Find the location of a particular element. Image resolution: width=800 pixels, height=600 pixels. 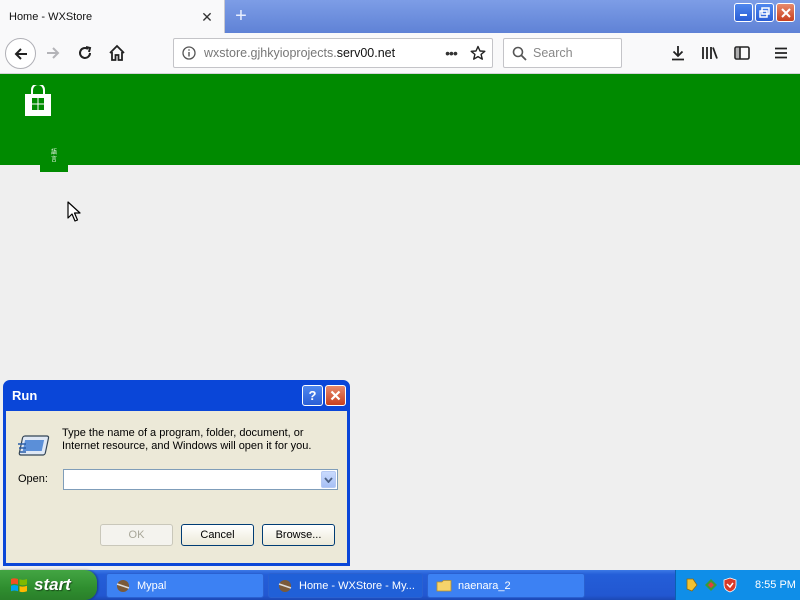

url-domain: serv00.net is located at coordinates (366, 53).